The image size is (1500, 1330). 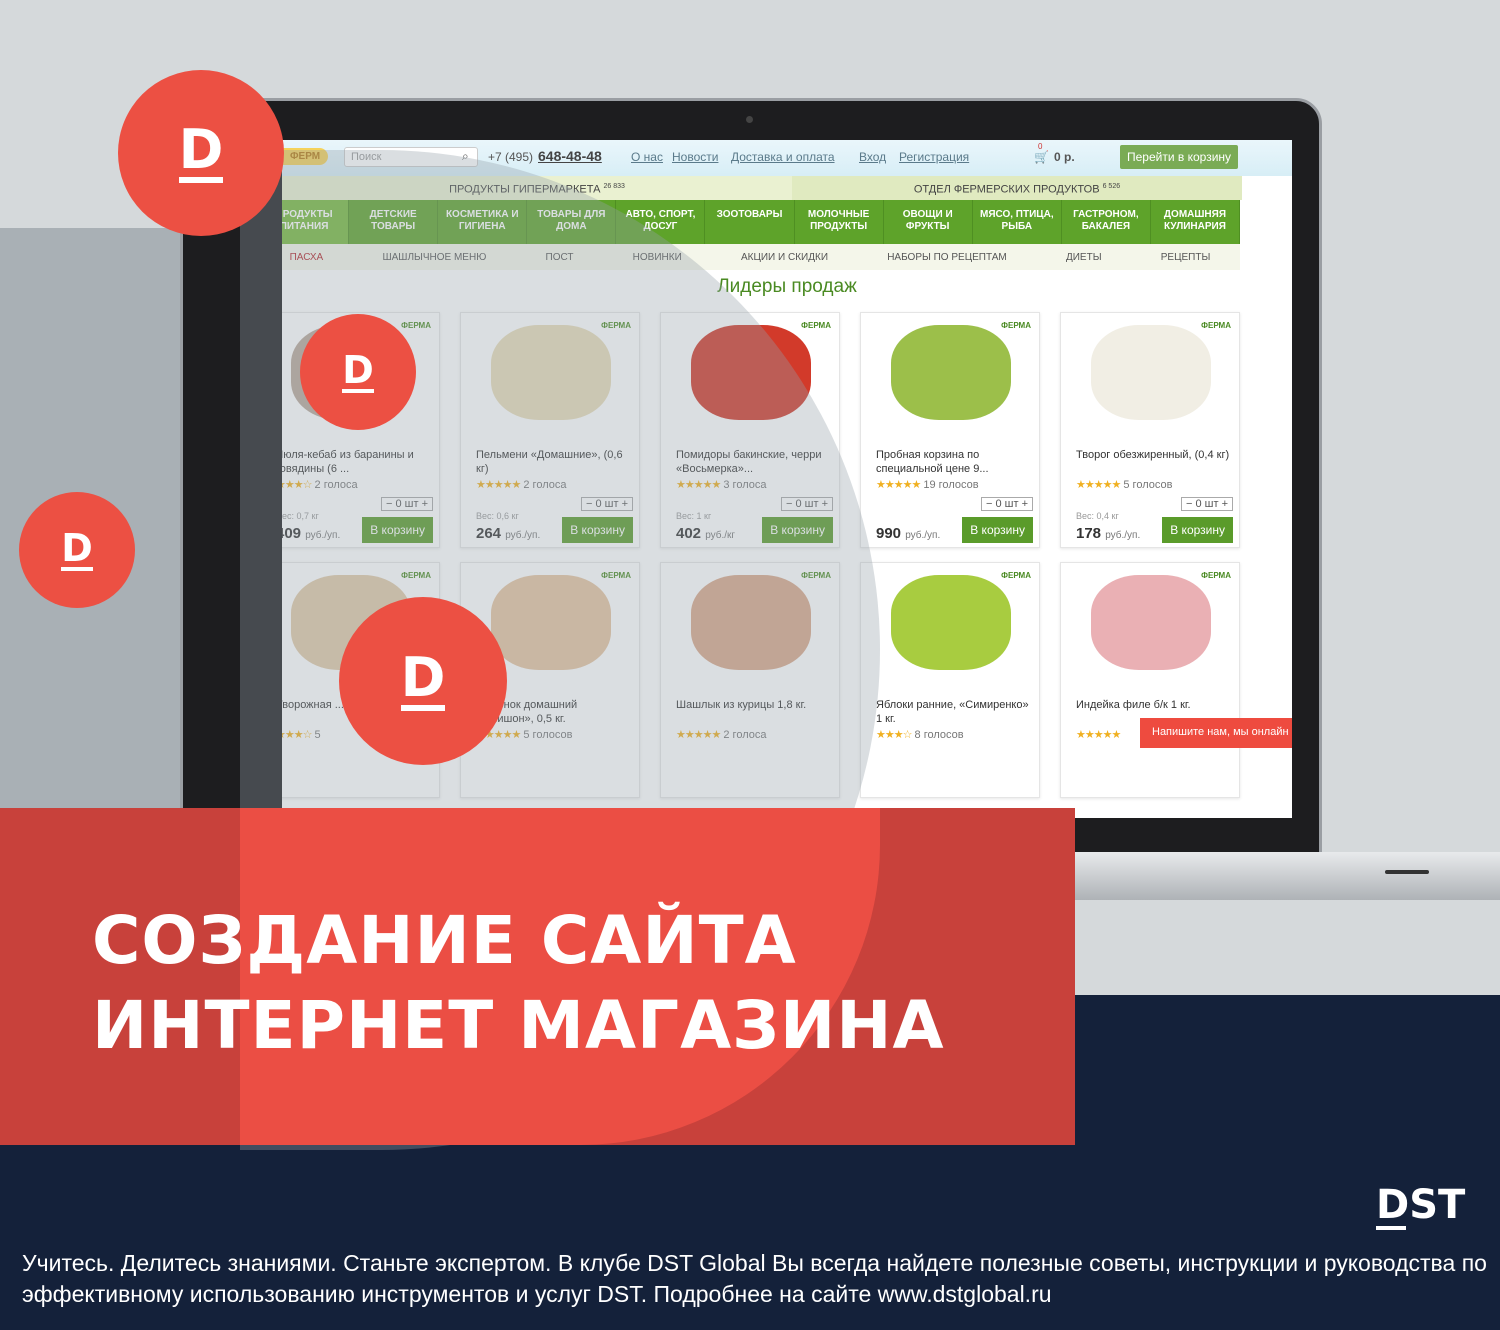 I want to click on headline-line-1: СОЗДАНИЕ САЙТА, so click(x=444, y=940).